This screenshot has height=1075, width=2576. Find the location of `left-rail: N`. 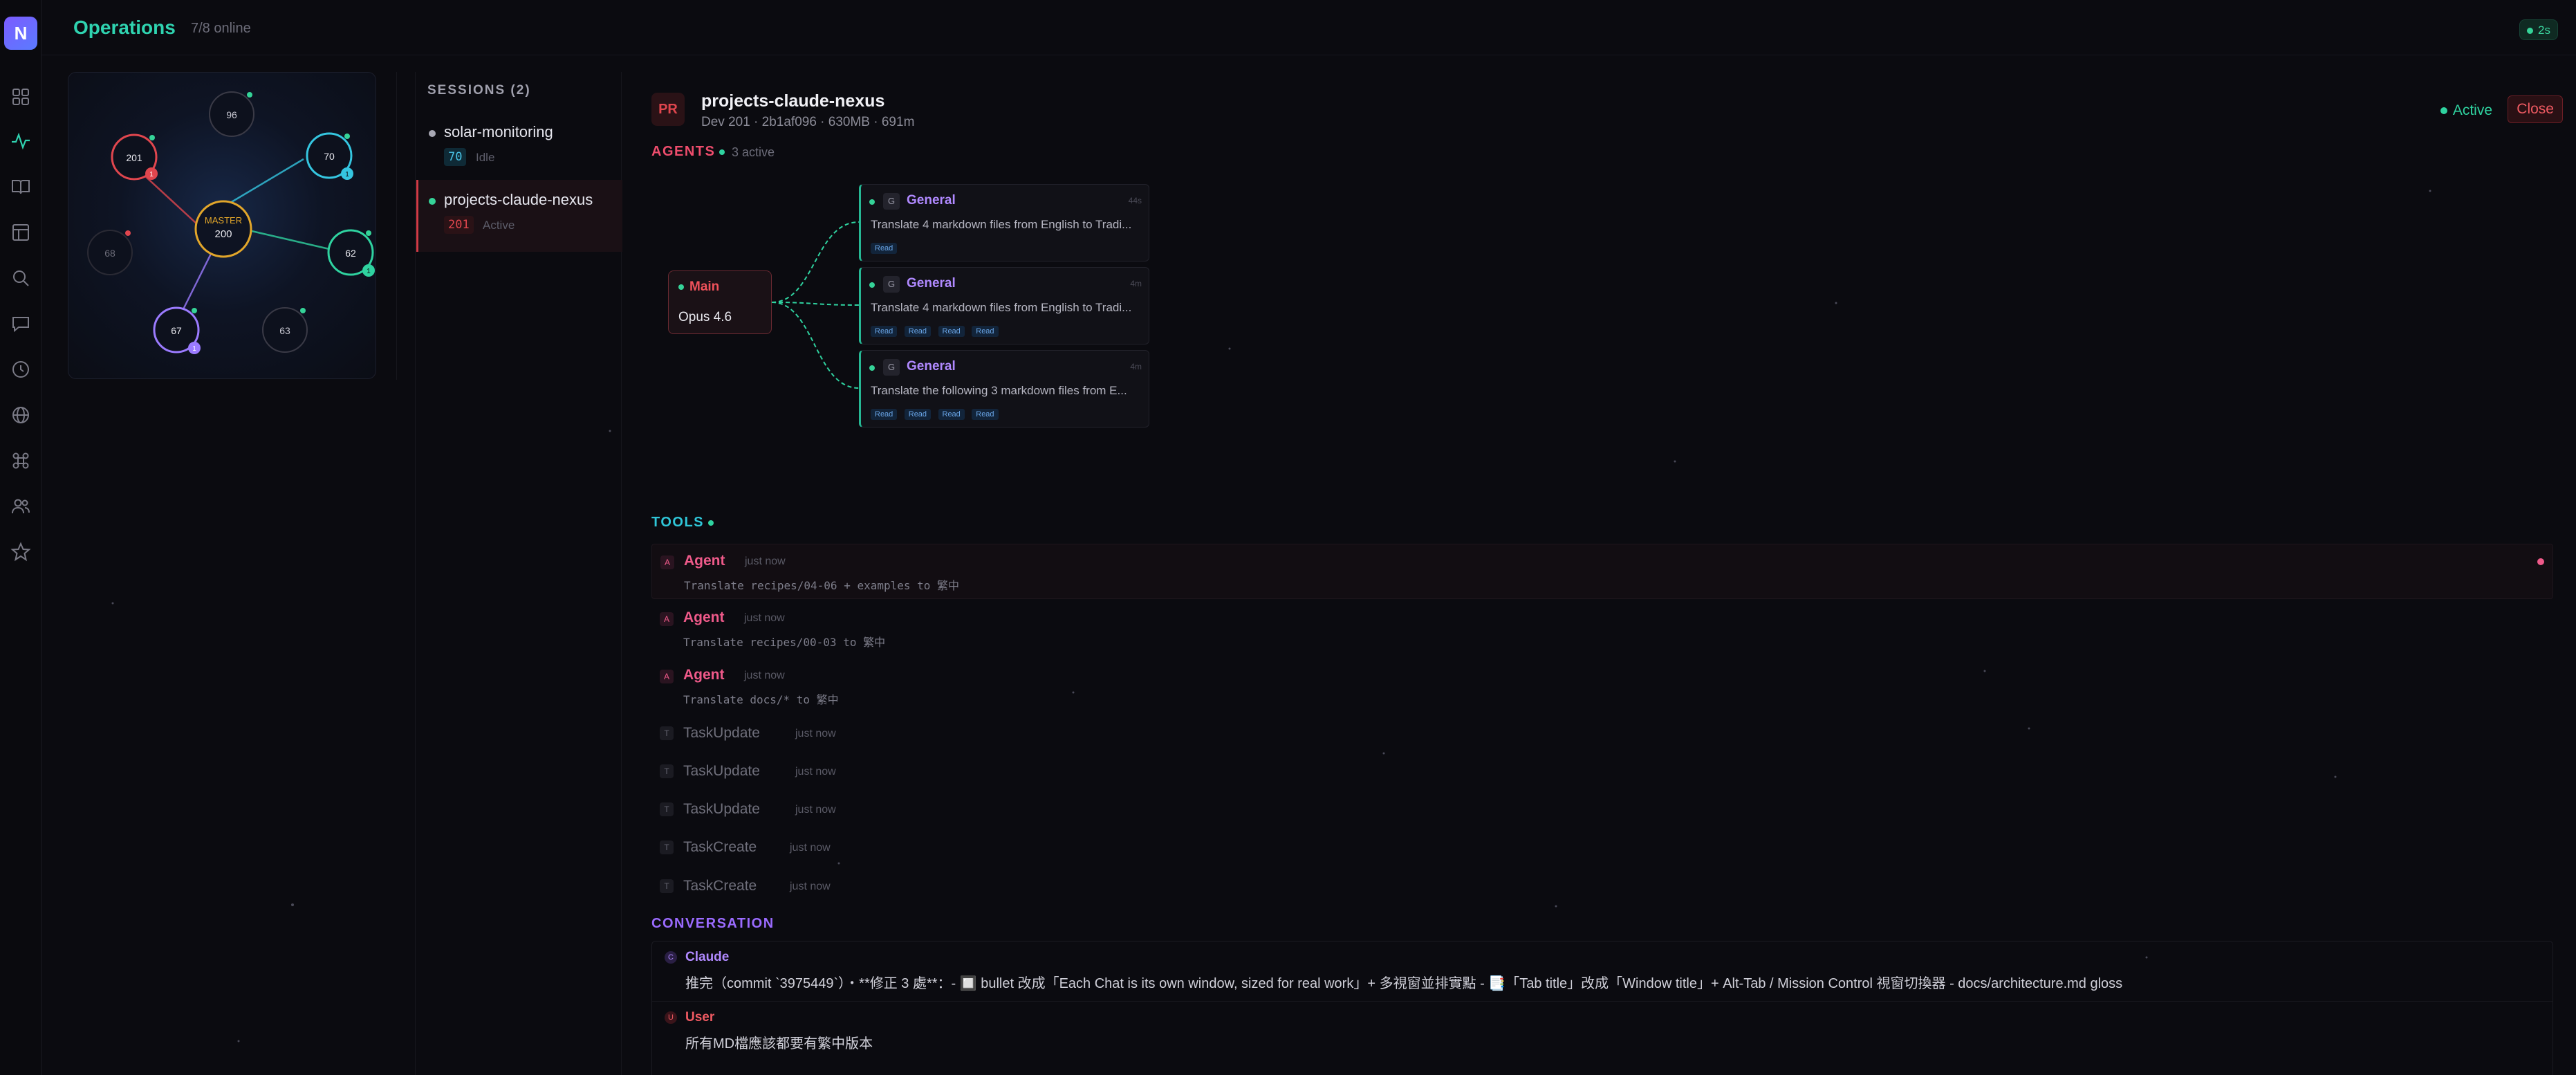

left-rail: N is located at coordinates (20, 537).